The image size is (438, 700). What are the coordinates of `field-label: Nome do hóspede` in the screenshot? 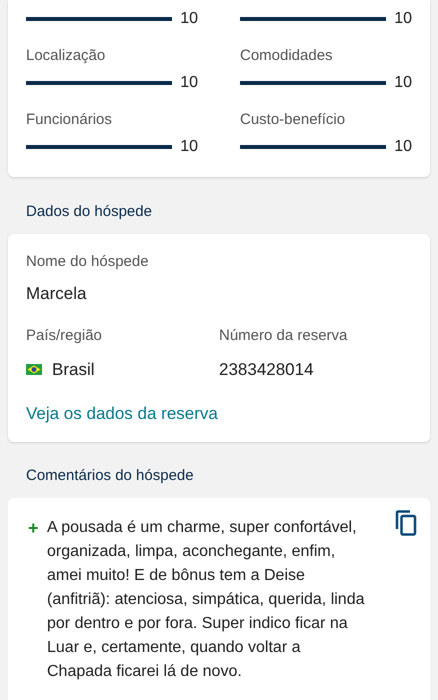 It's located at (87, 262).